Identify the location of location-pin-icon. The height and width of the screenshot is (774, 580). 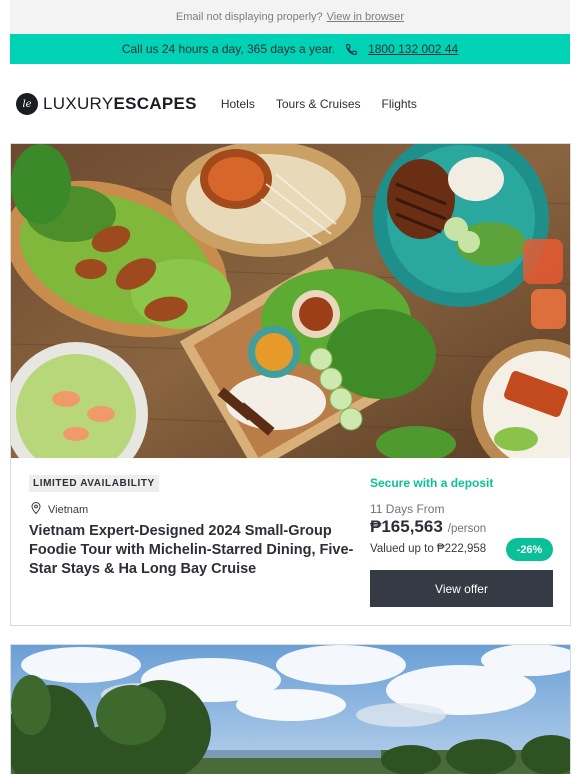
(36, 509).